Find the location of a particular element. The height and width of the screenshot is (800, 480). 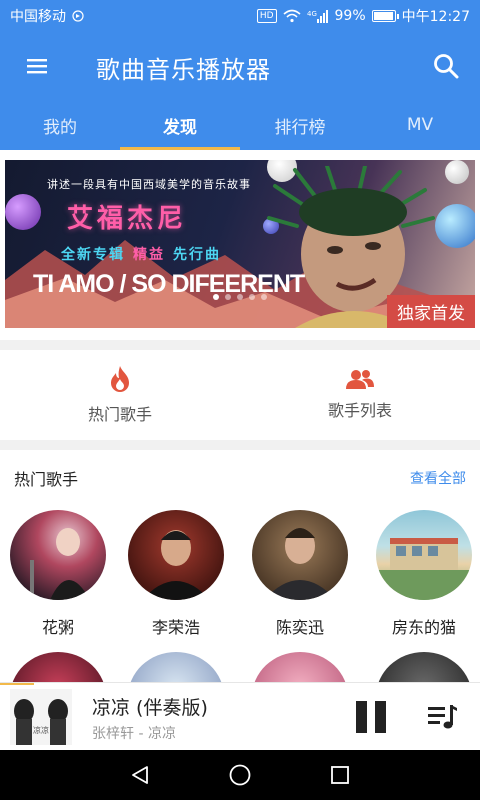

app-title: 歌曲音乐播放器 is located at coordinates (183, 70).